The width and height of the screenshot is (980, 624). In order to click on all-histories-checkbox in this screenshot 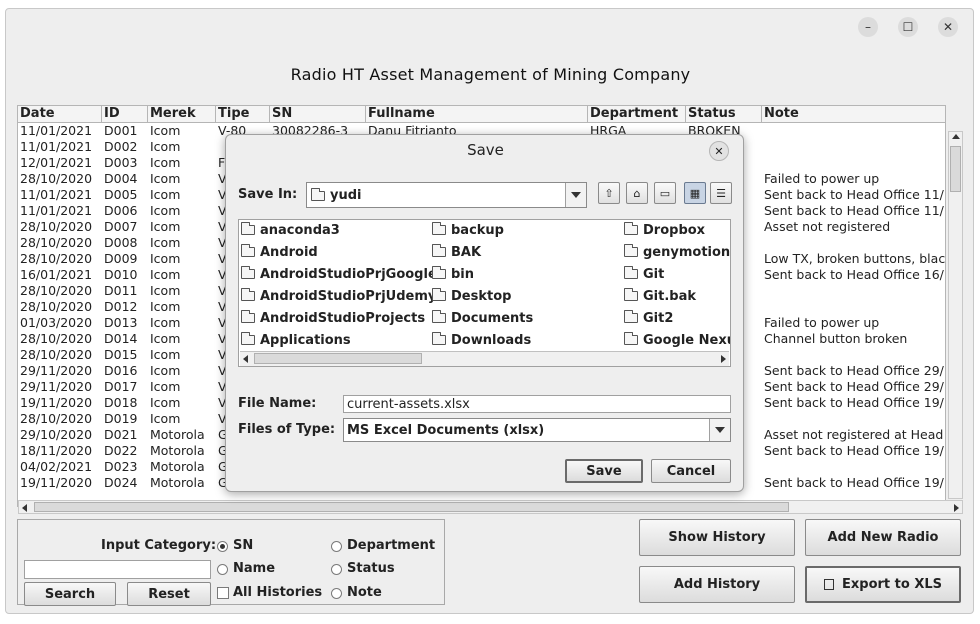, I will do `click(223, 593)`.